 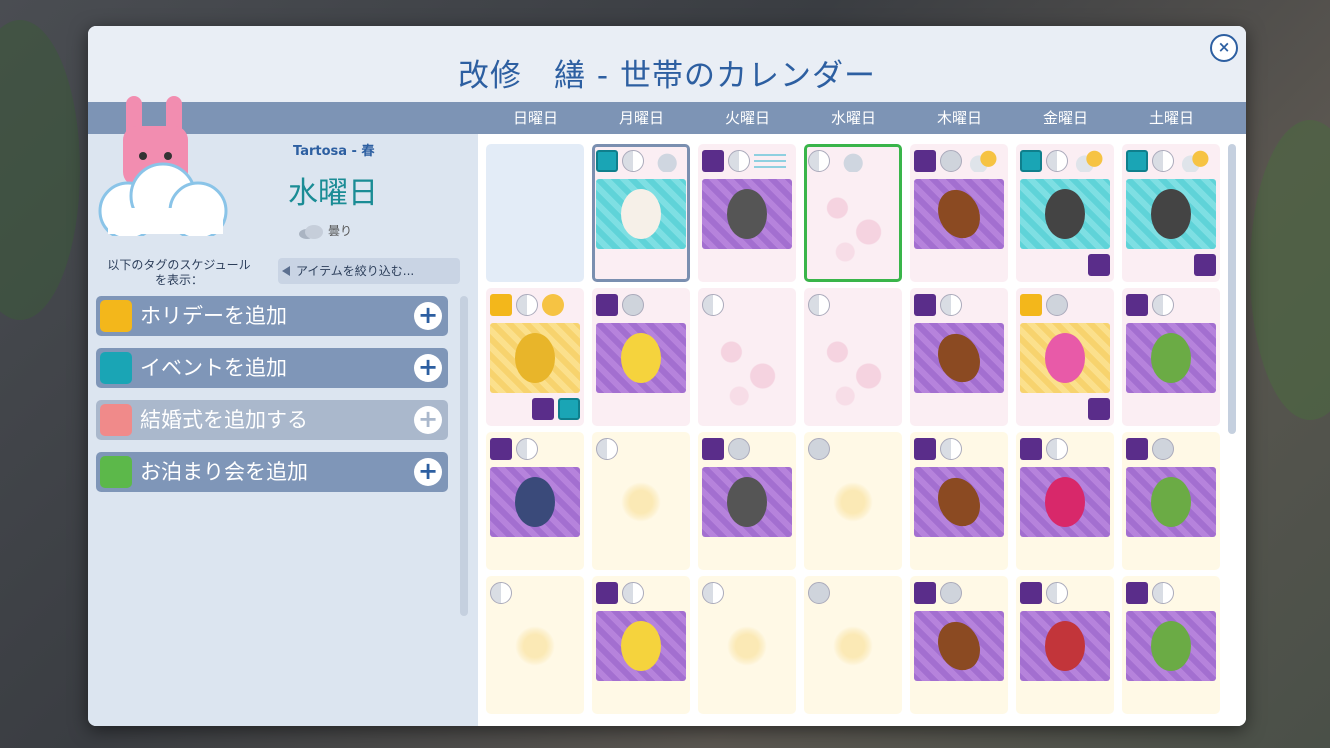 What do you see at coordinates (272, 316) in the screenshot?
I see `add-button: ホリデーを追加 +` at bounding box center [272, 316].